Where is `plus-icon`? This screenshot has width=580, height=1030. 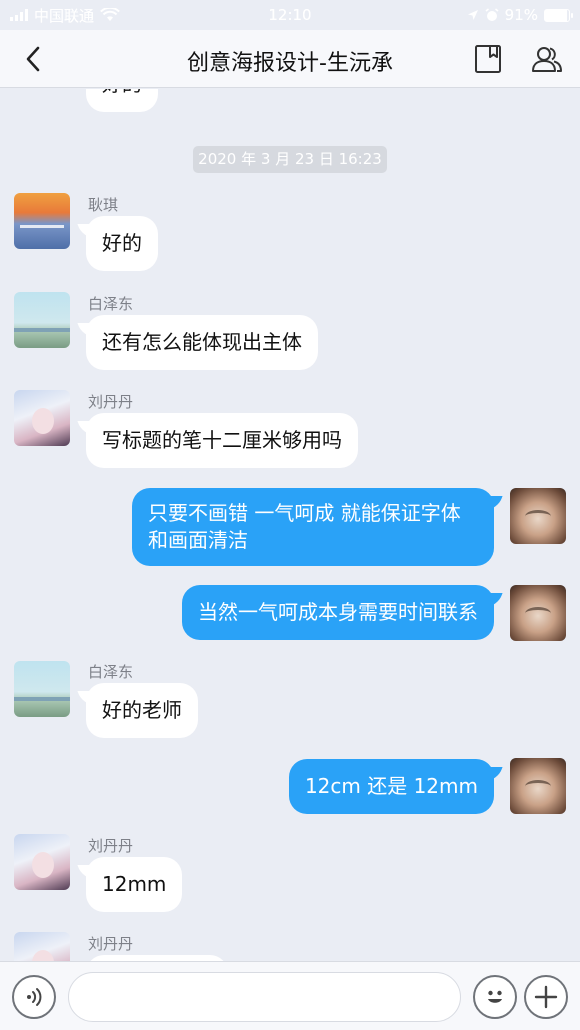 plus-icon is located at coordinates (546, 997).